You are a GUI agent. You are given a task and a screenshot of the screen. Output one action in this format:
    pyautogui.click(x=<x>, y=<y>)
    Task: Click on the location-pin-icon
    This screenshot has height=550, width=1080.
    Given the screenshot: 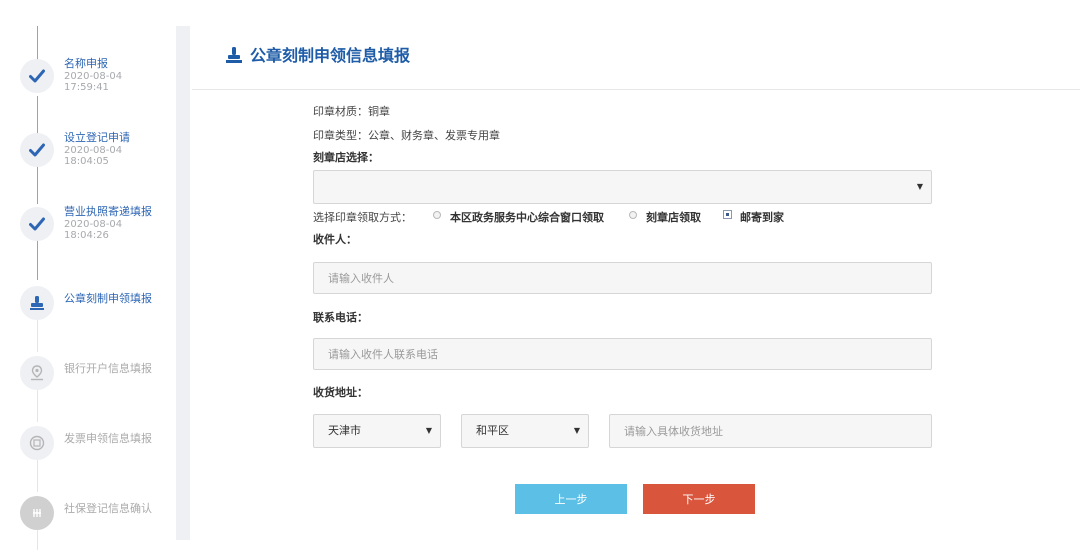 What is the action you would take?
    pyautogui.click(x=37, y=373)
    